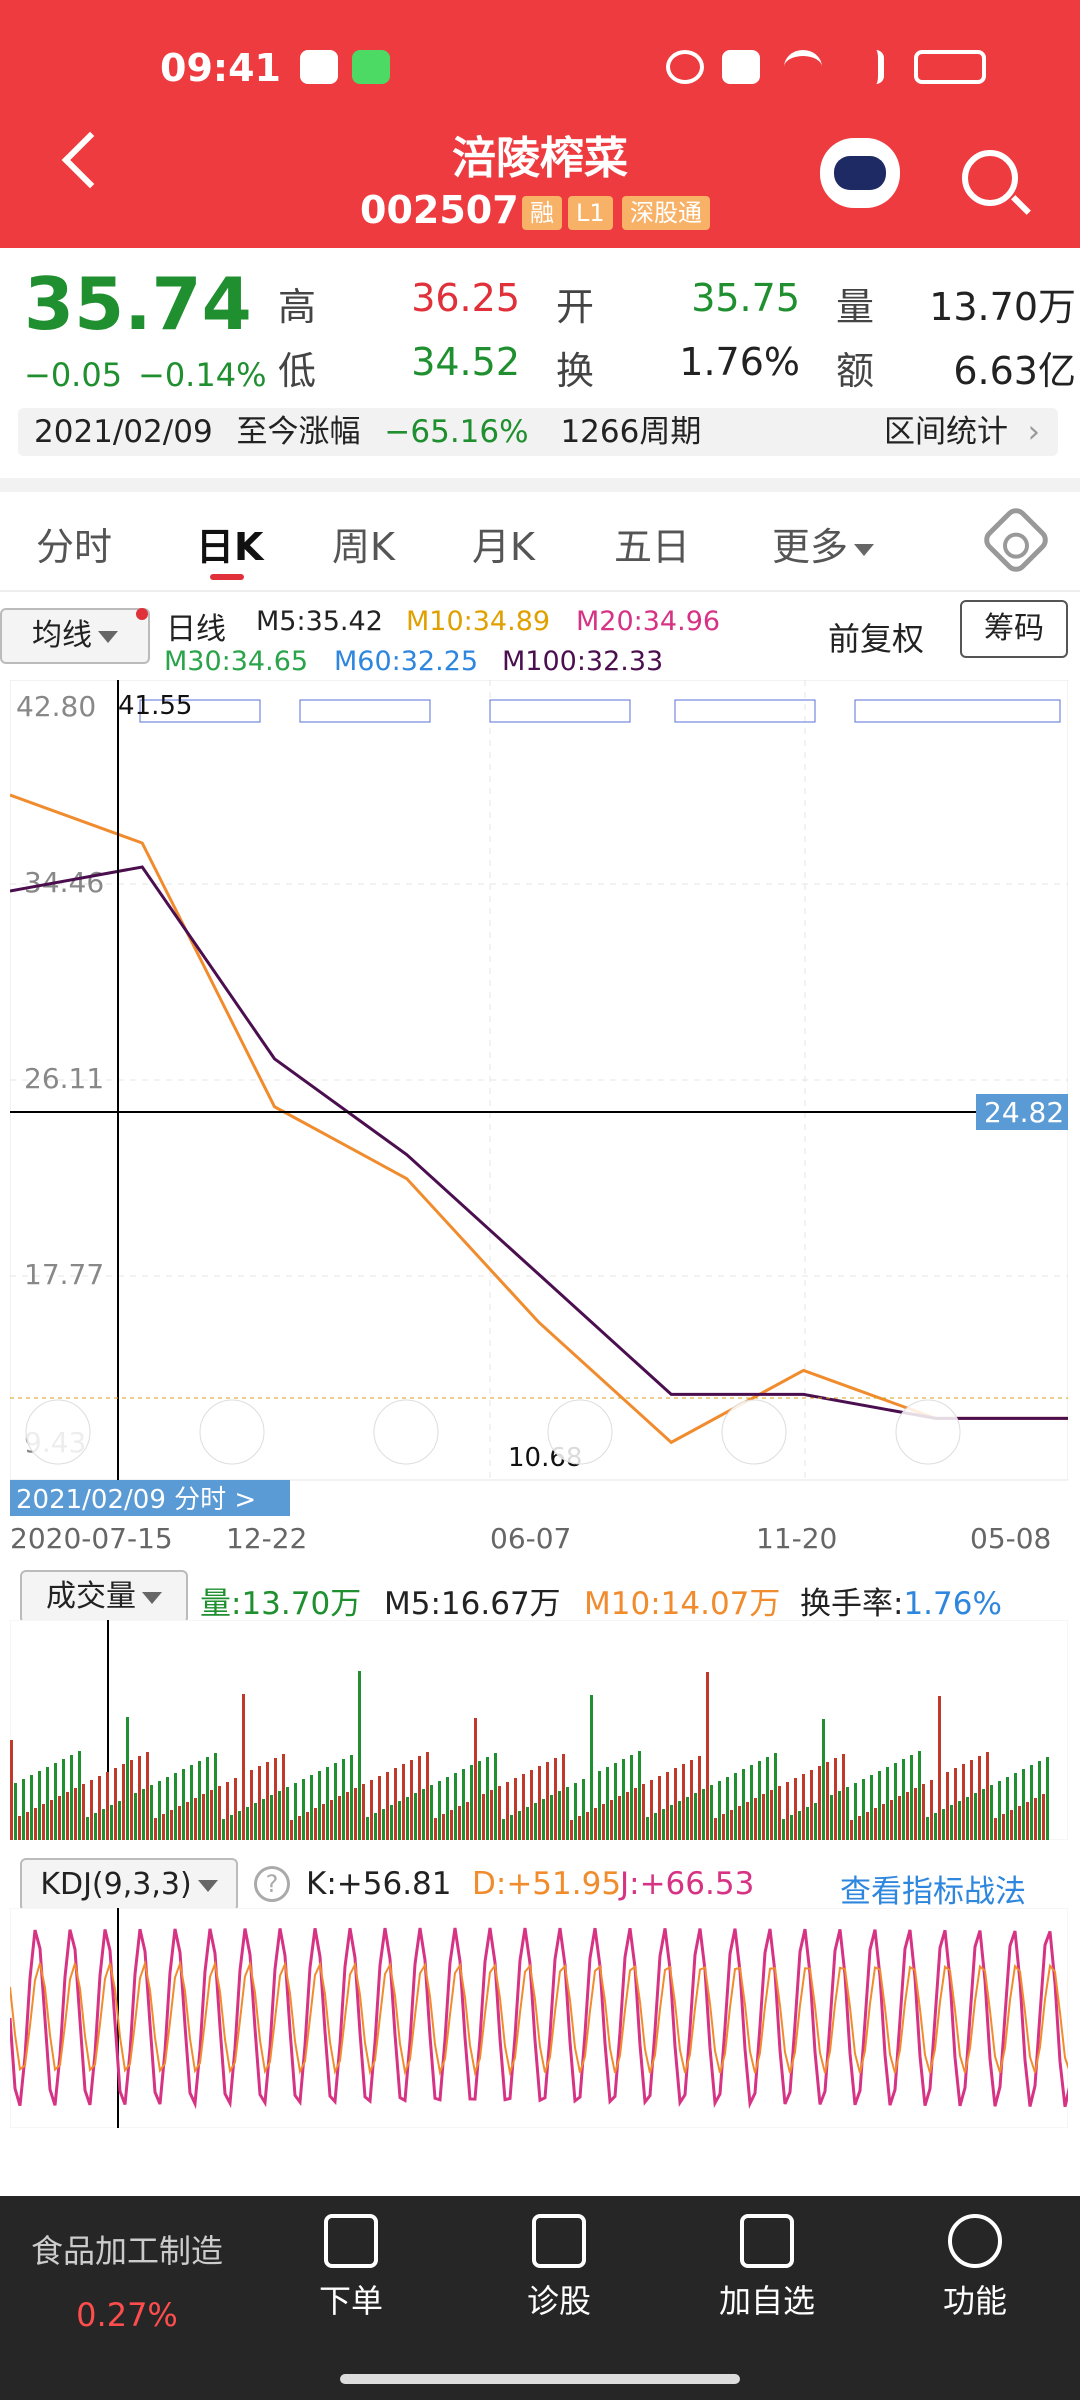 The height and width of the screenshot is (2400, 1080). What do you see at coordinates (745, 298) in the screenshot?
I see `open-value: 35.75` at bounding box center [745, 298].